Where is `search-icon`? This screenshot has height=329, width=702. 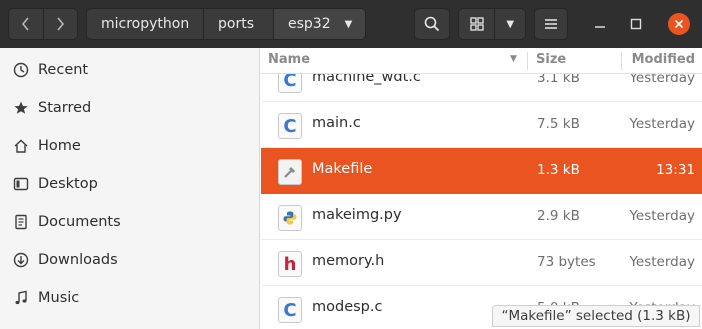 search-icon is located at coordinates (432, 24).